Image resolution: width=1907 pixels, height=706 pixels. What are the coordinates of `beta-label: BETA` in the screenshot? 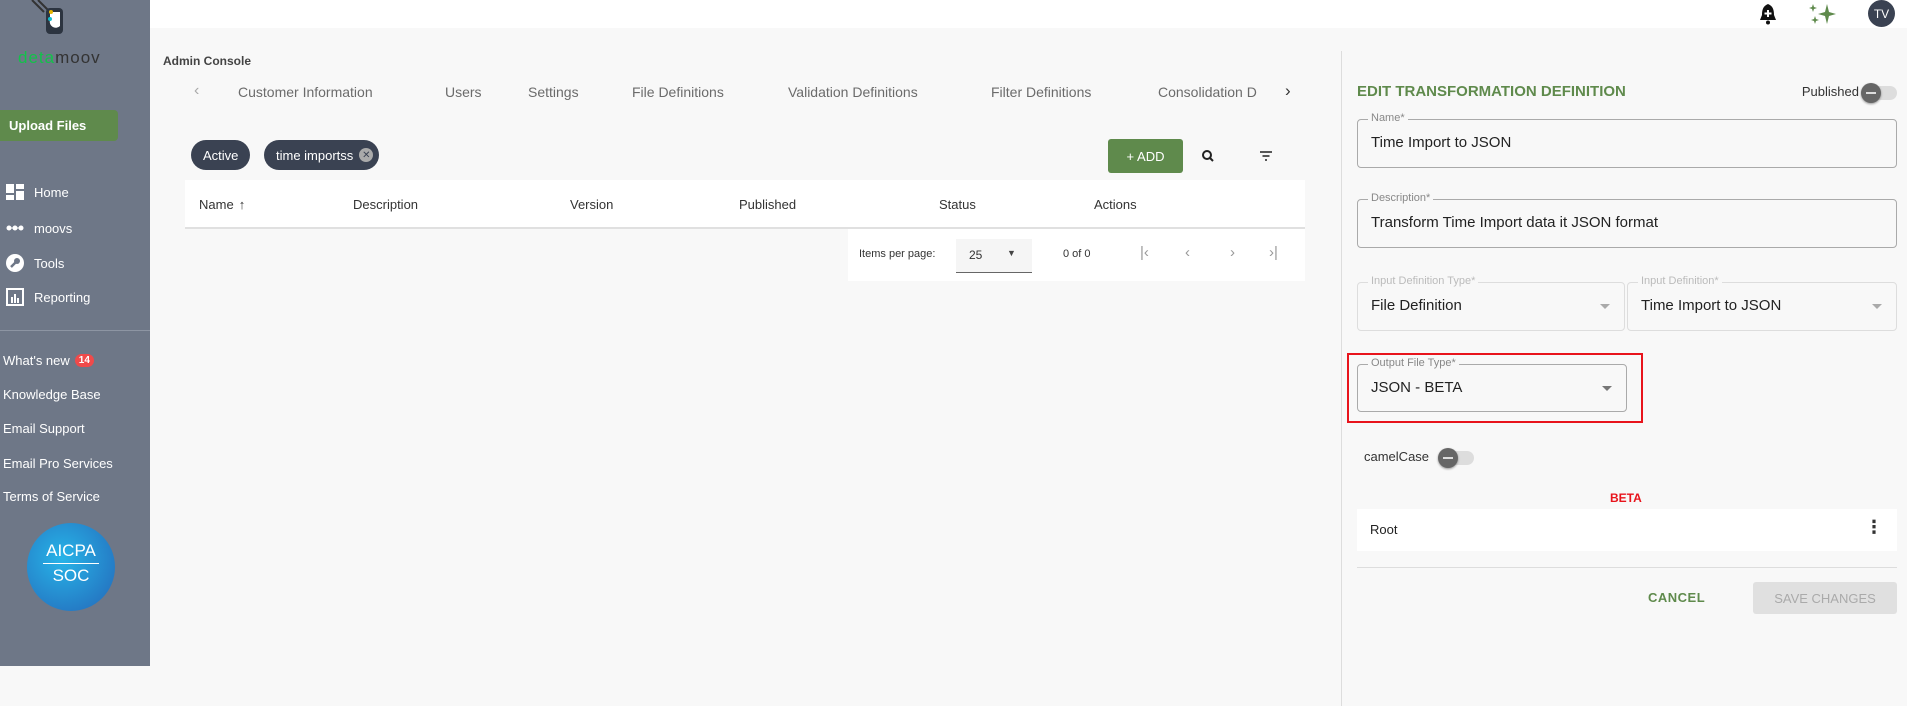 It's located at (1626, 498).